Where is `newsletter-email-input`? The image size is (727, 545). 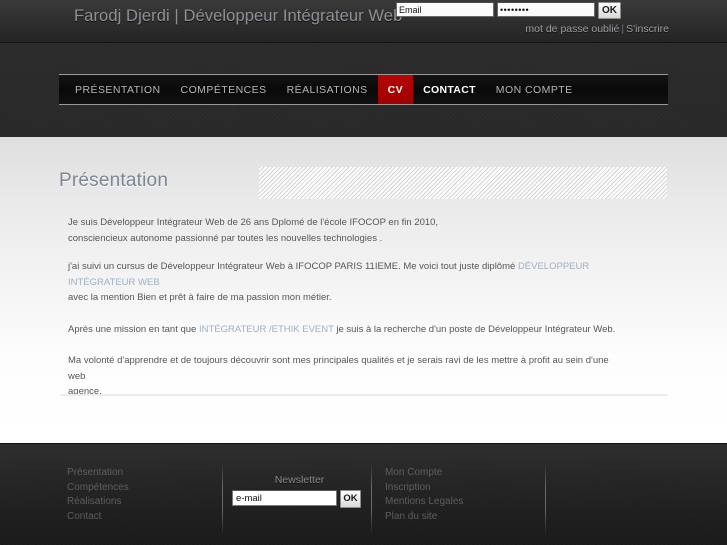 newsletter-email-input is located at coordinates (284, 498).